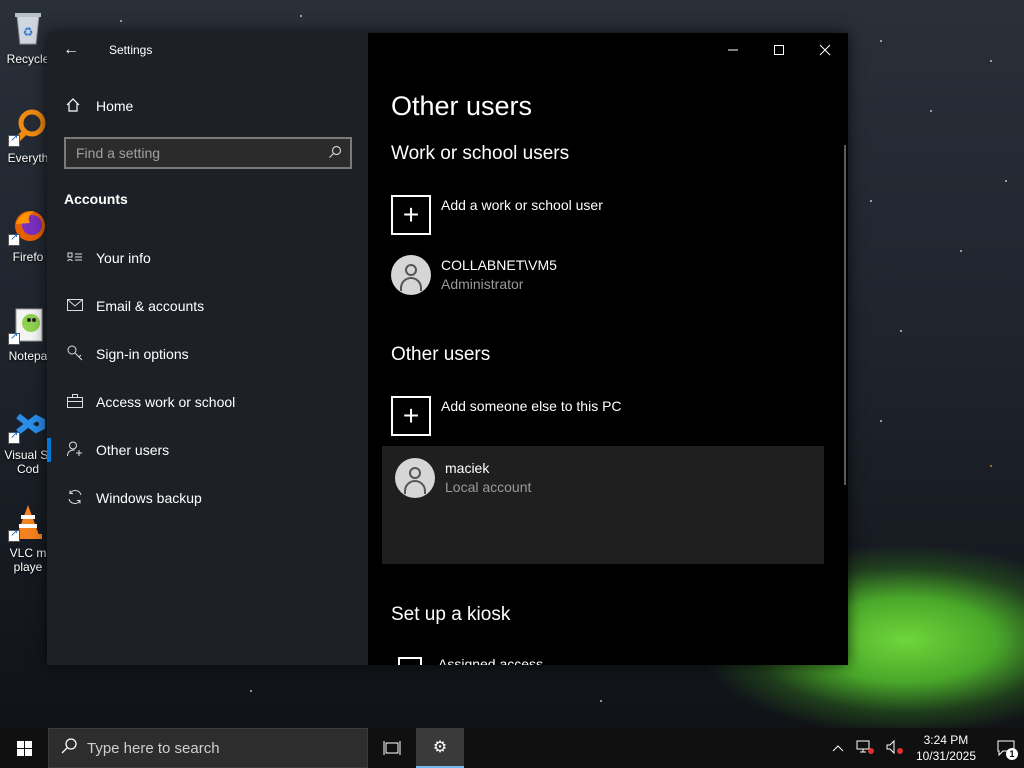 This screenshot has width=1024, height=768. What do you see at coordinates (207, 498) in the screenshot?
I see `sidebar-item-windows-backup: Windows backup` at bounding box center [207, 498].